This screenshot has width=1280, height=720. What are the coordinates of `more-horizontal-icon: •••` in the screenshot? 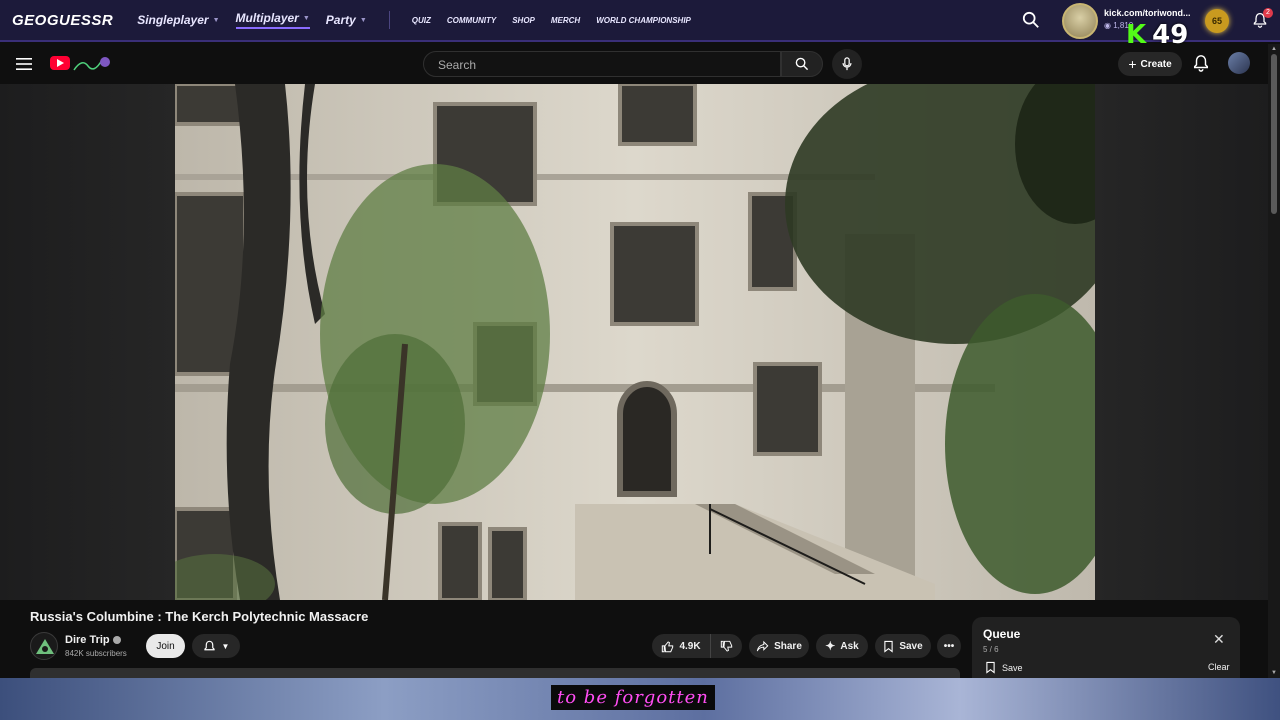 It's located at (949, 646).